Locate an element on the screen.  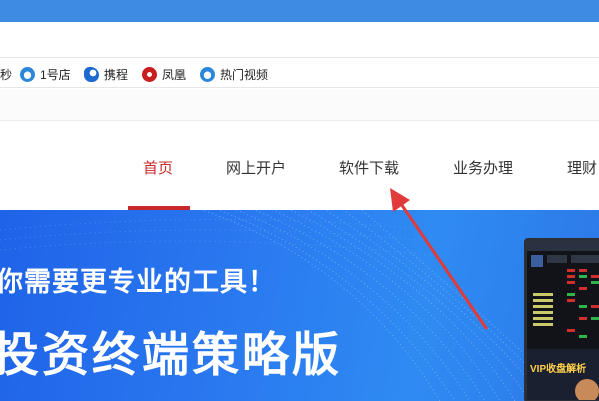
bookmark-item: 携程 is located at coordinates (106, 74).